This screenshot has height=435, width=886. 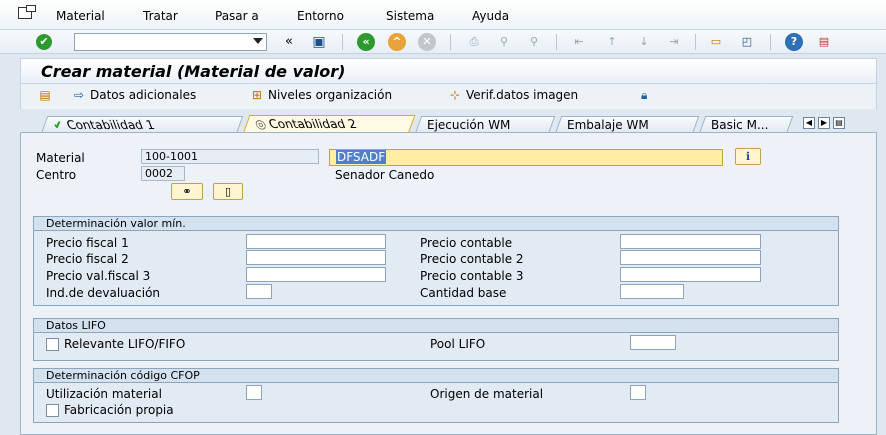 I want to click on back-double-icon: «, so click(x=289, y=42).